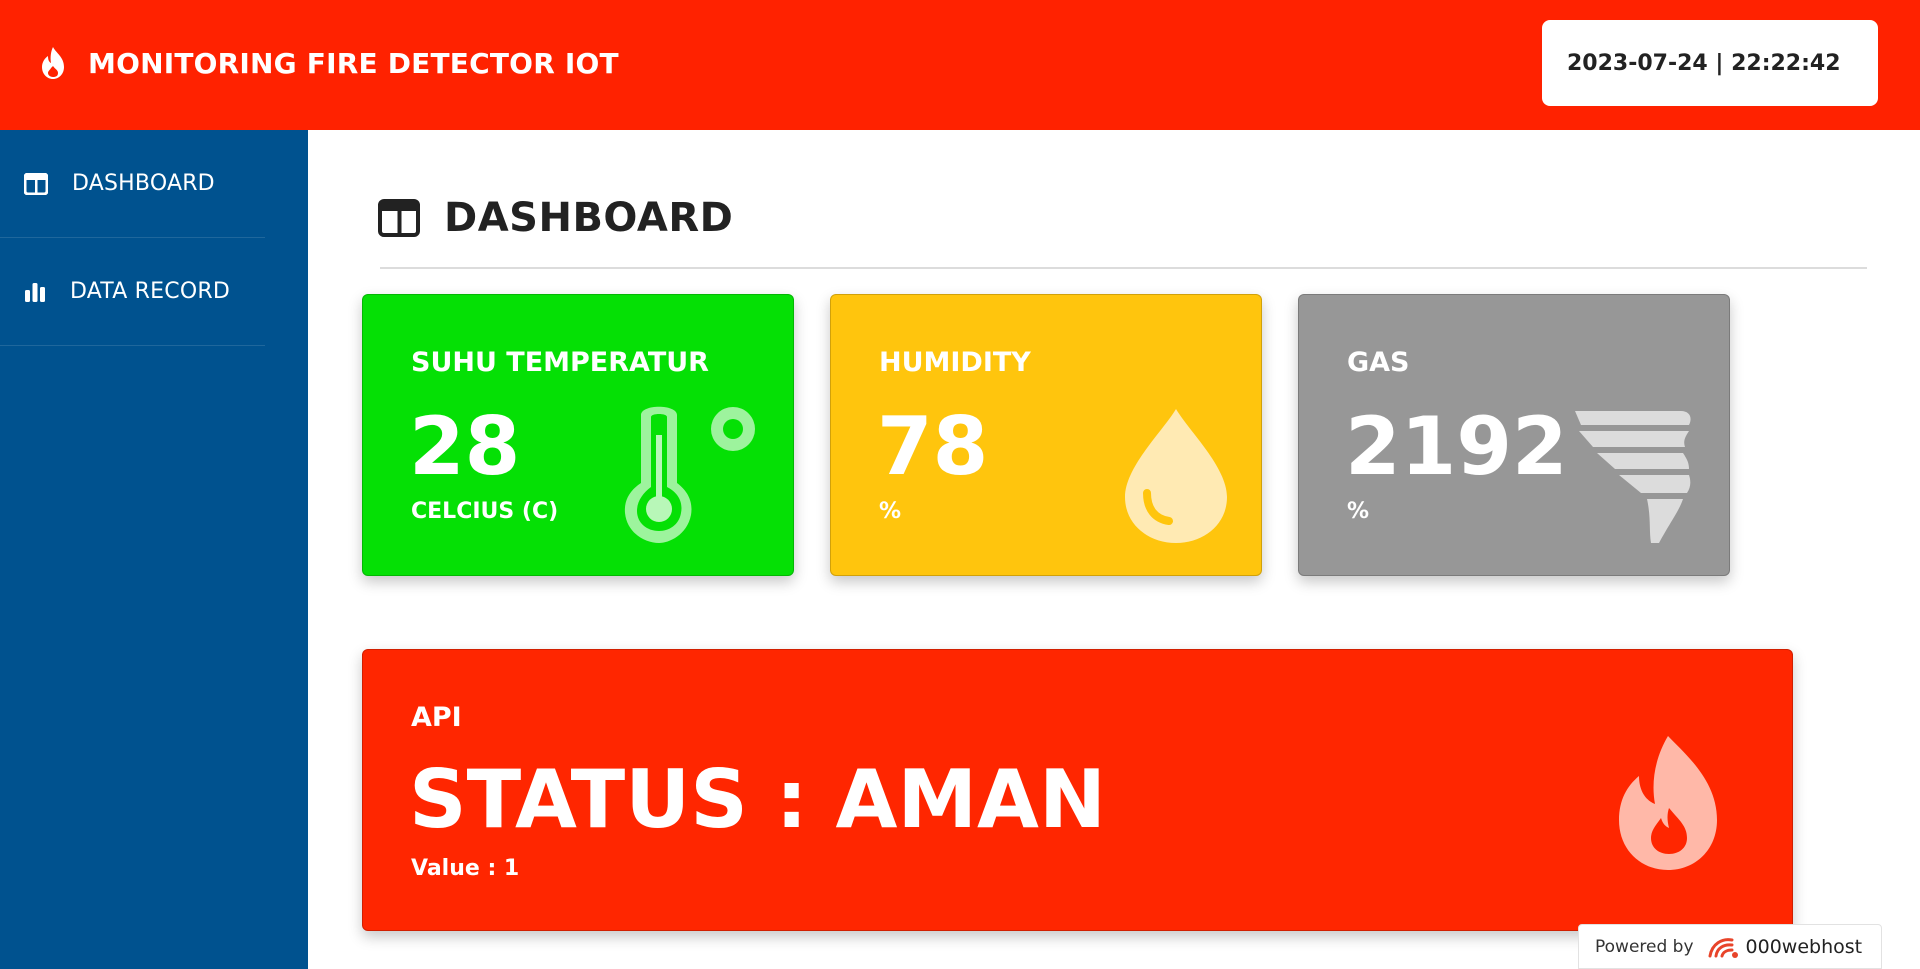  I want to click on powered-by-brand: 000webhost, so click(1804, 946).